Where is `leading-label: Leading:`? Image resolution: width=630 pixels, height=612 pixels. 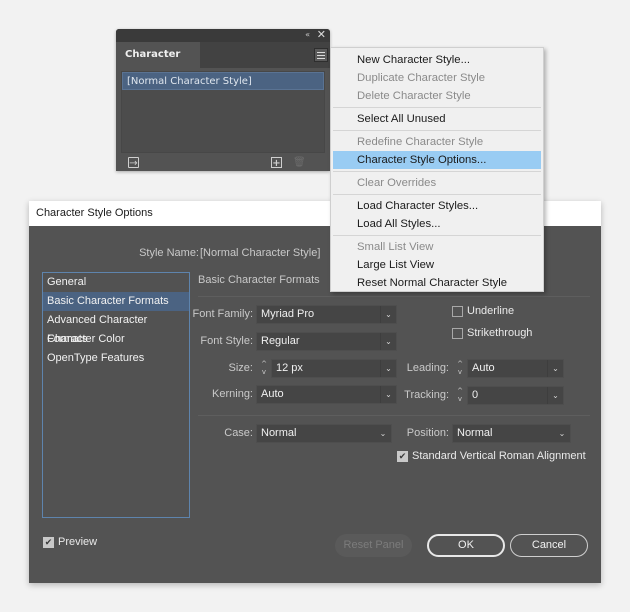 leading-label: Leading: is located at coordinates (427, 368).